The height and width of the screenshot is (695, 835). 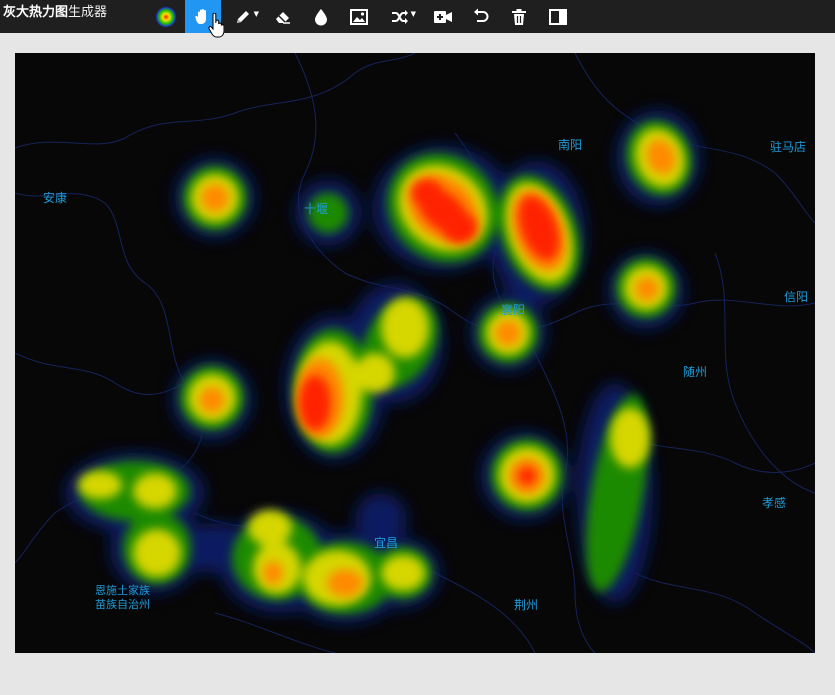 I want to click on toolbar: 灰大热力图生成器 ▼ ▼, so click(x=417, y=16).